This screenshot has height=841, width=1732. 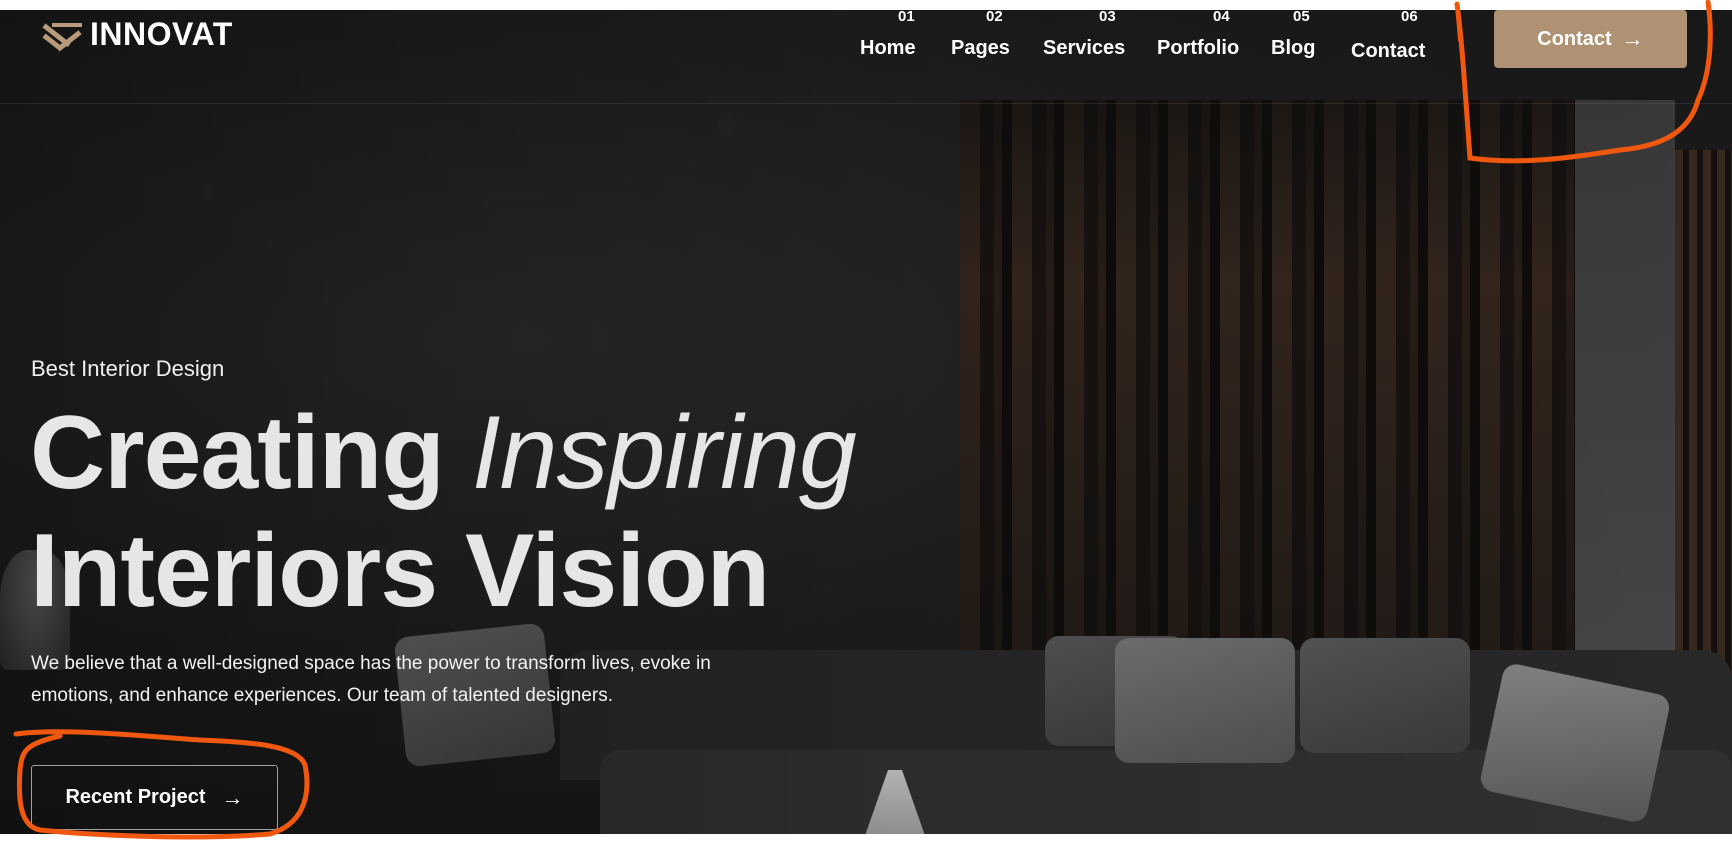 I want to click on site-logo: INNOVAT, so click(x=137, y=34).